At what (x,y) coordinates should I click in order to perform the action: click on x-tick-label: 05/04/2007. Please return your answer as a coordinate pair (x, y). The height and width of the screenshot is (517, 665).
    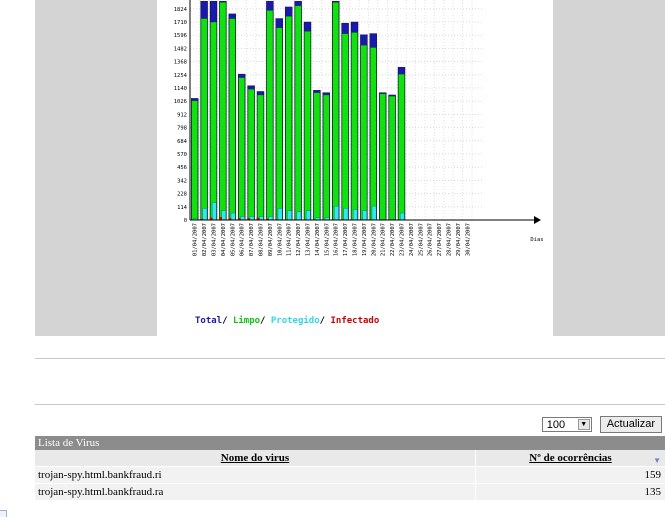
    Looking at the image, I should click on (233, 239).